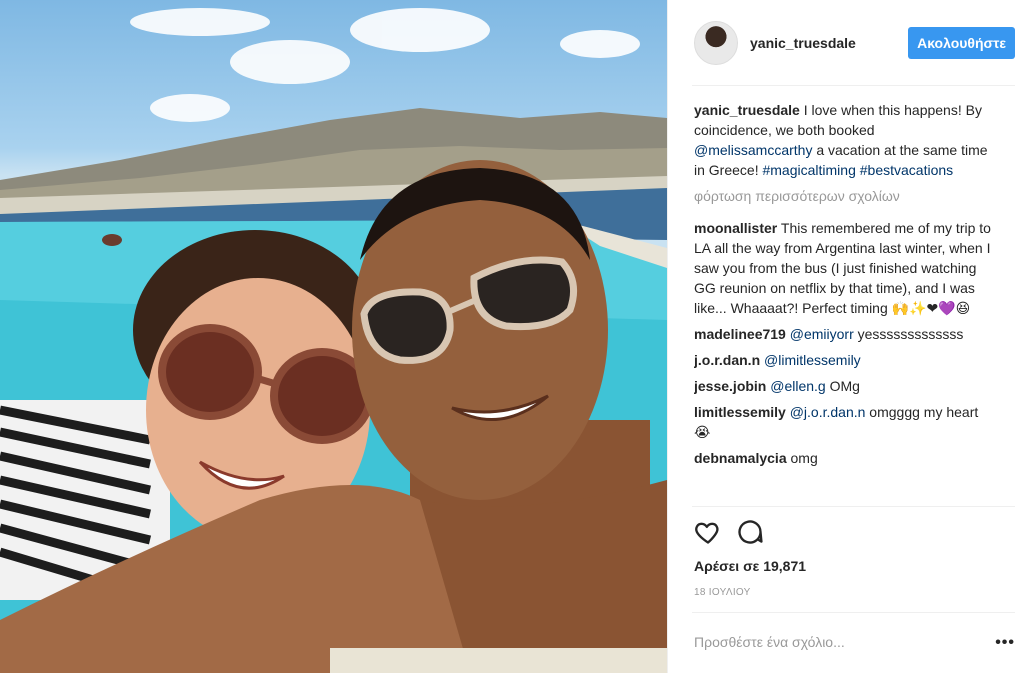 The height and width of the screenshot is (673, 1024). I want to click on avatar, so click(716, 43).